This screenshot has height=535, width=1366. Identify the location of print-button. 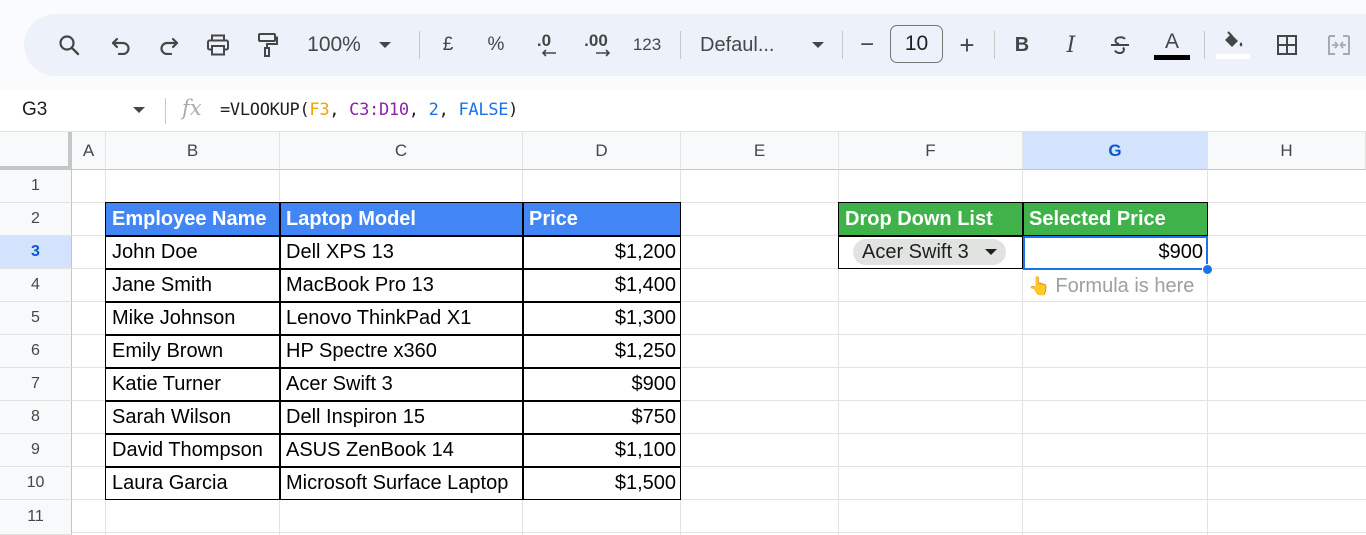
(218, 45).